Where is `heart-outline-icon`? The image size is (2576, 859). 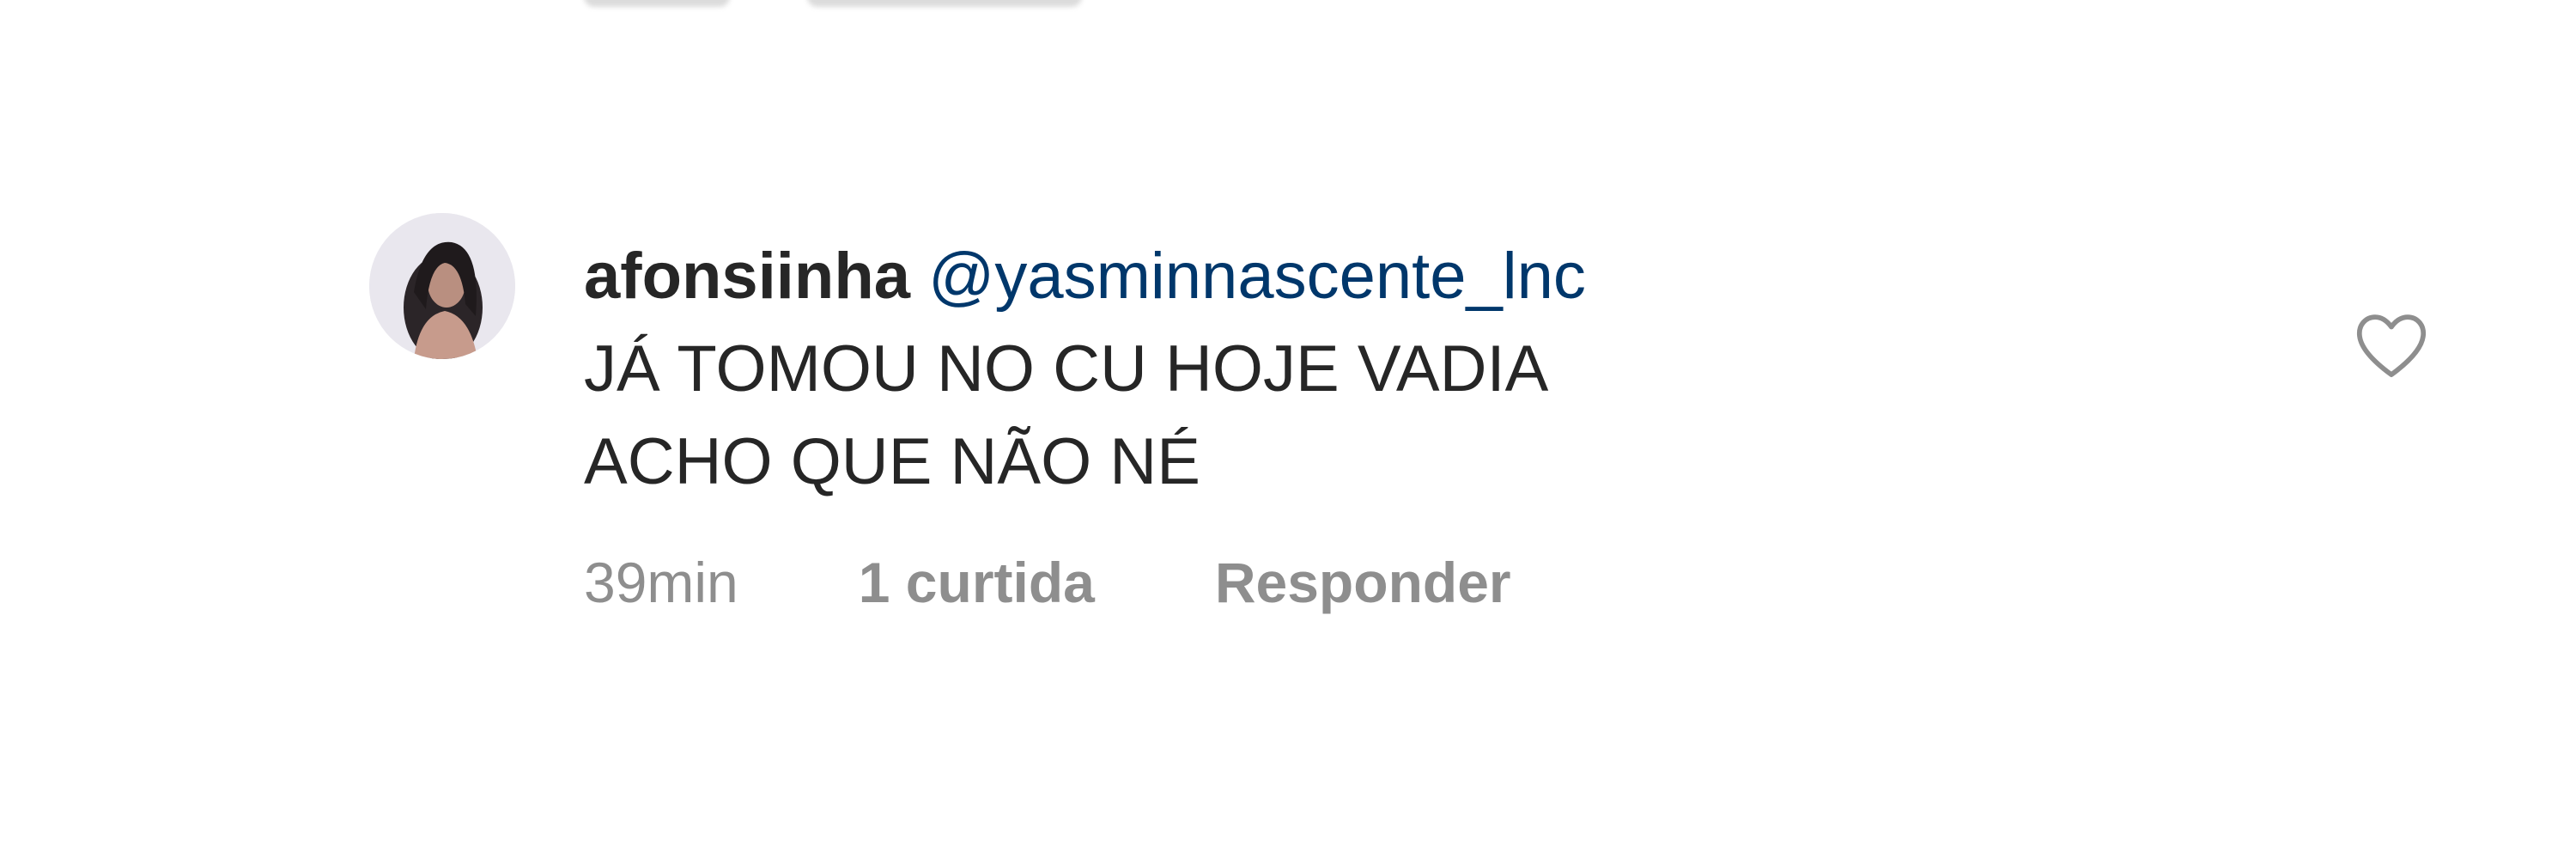 heart-outline-icon is located at coordinates (2391, 346).